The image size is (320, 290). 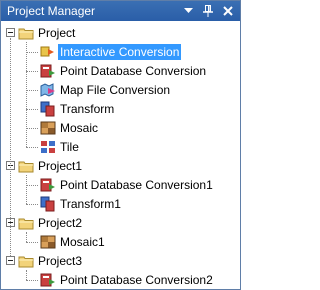 What do you see at coordinates (136, 185) in the screenshot?
I see `tree-node-label: Point Database Conversion1` at bounding box center [136, 185].